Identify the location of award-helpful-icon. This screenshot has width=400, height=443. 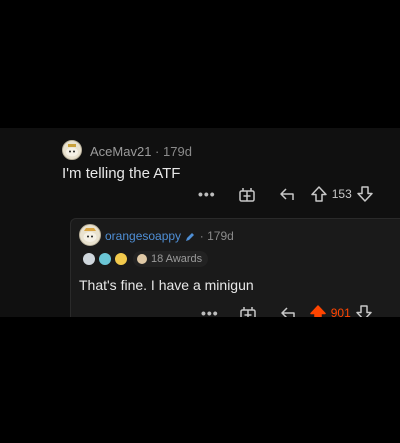
(105, 259).